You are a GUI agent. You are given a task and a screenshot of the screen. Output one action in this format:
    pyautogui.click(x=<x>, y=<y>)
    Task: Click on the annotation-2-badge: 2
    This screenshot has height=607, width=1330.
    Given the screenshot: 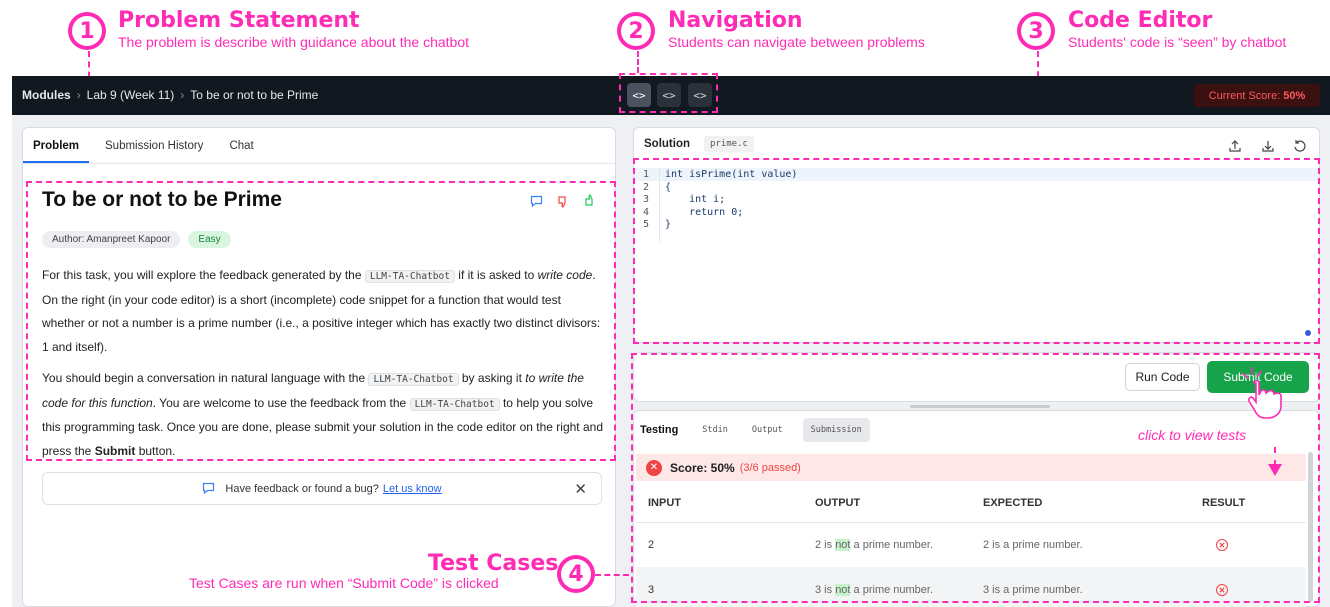 What is the action you would take?
    pyautogui.click(x=636, y=31)
    